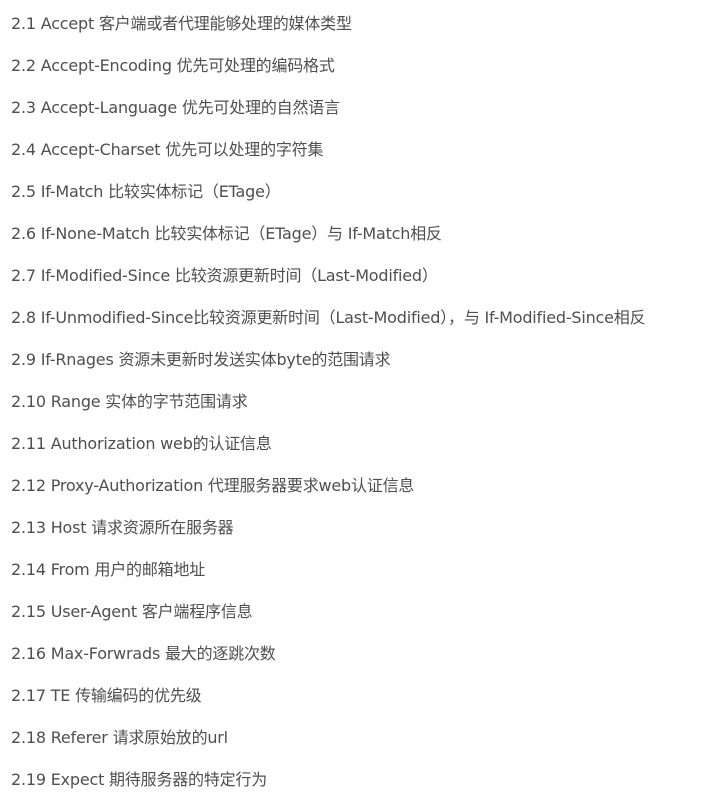 The width and height of the screenshot is (710, 811). Describe the element at coordinates (213, 485) in the screenshot. I see `list-item-2-12: 2.12 Proxy-Authorization 代理服务器要求web认证信息` at that location.